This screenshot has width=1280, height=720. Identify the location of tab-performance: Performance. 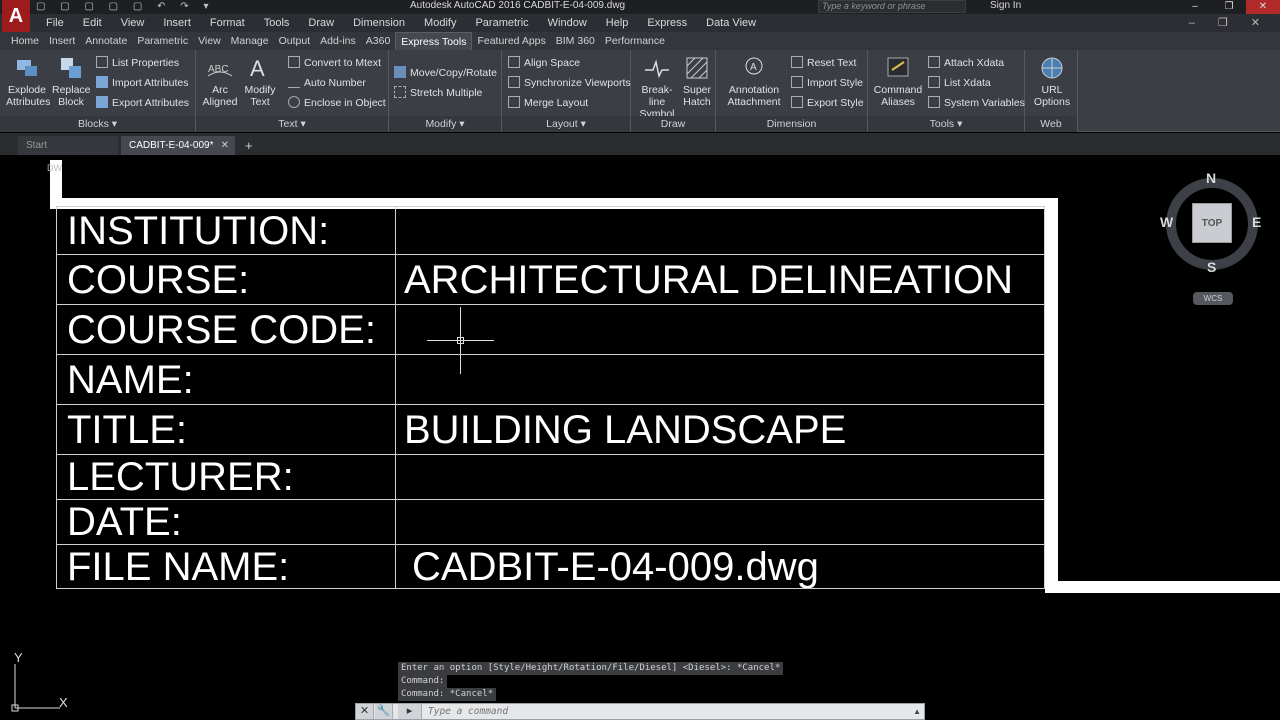
(635, 41).